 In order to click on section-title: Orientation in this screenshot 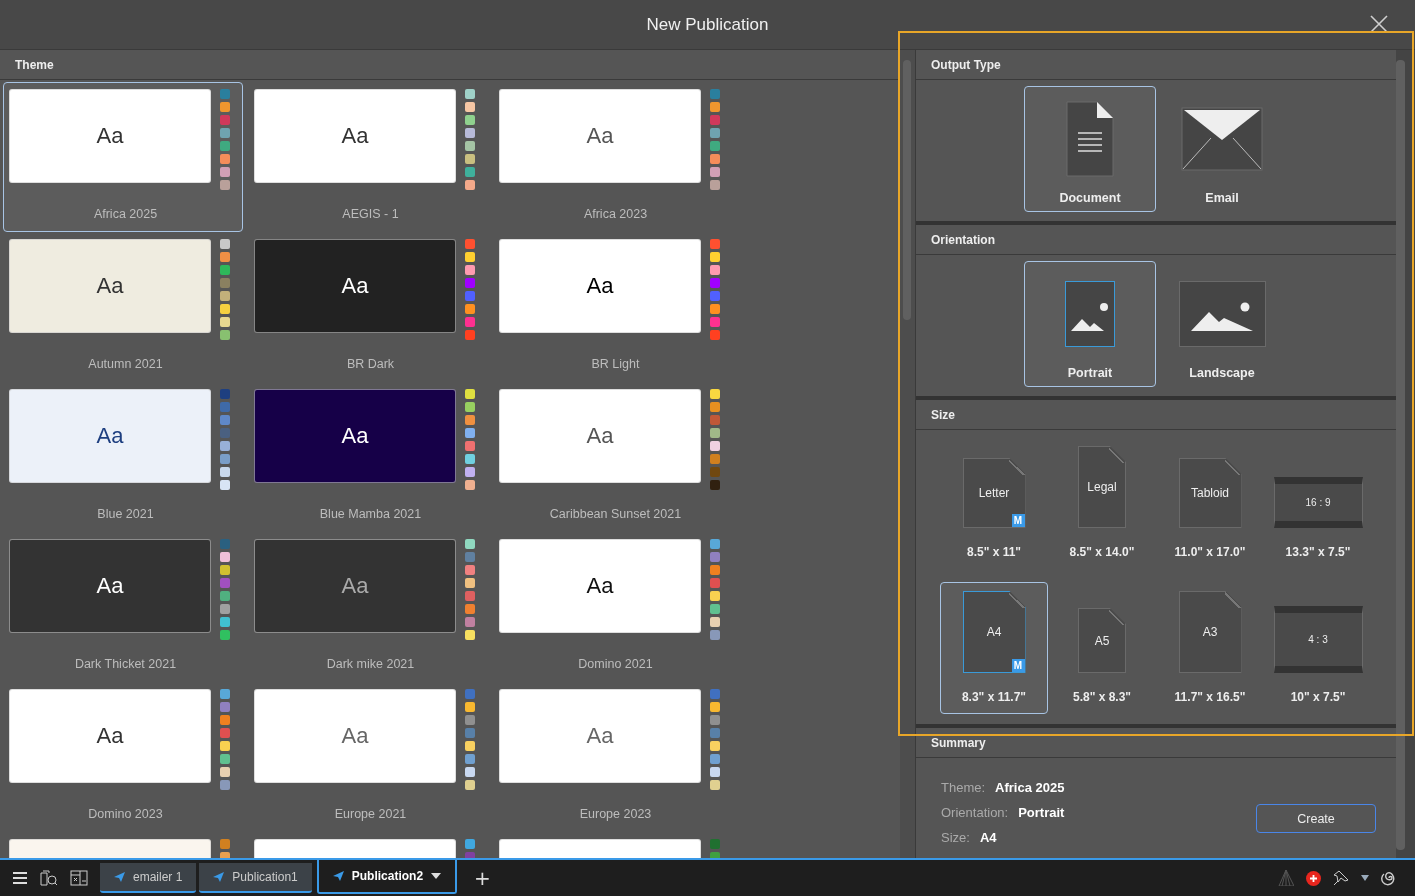, I will do `click(963, 239)`.